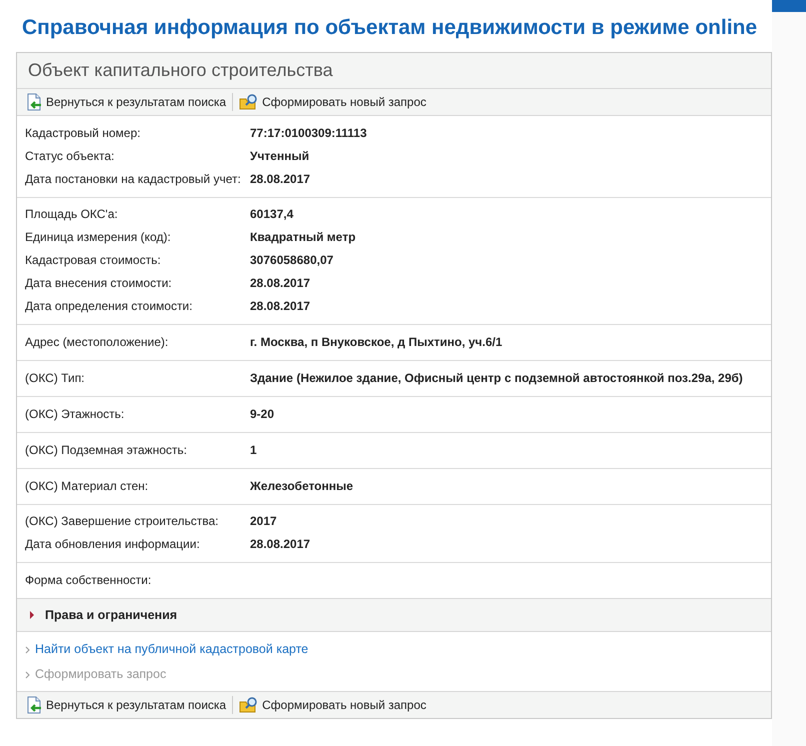  I want to click on field-label: Площадь ОКС'а:, so click(72, 214).